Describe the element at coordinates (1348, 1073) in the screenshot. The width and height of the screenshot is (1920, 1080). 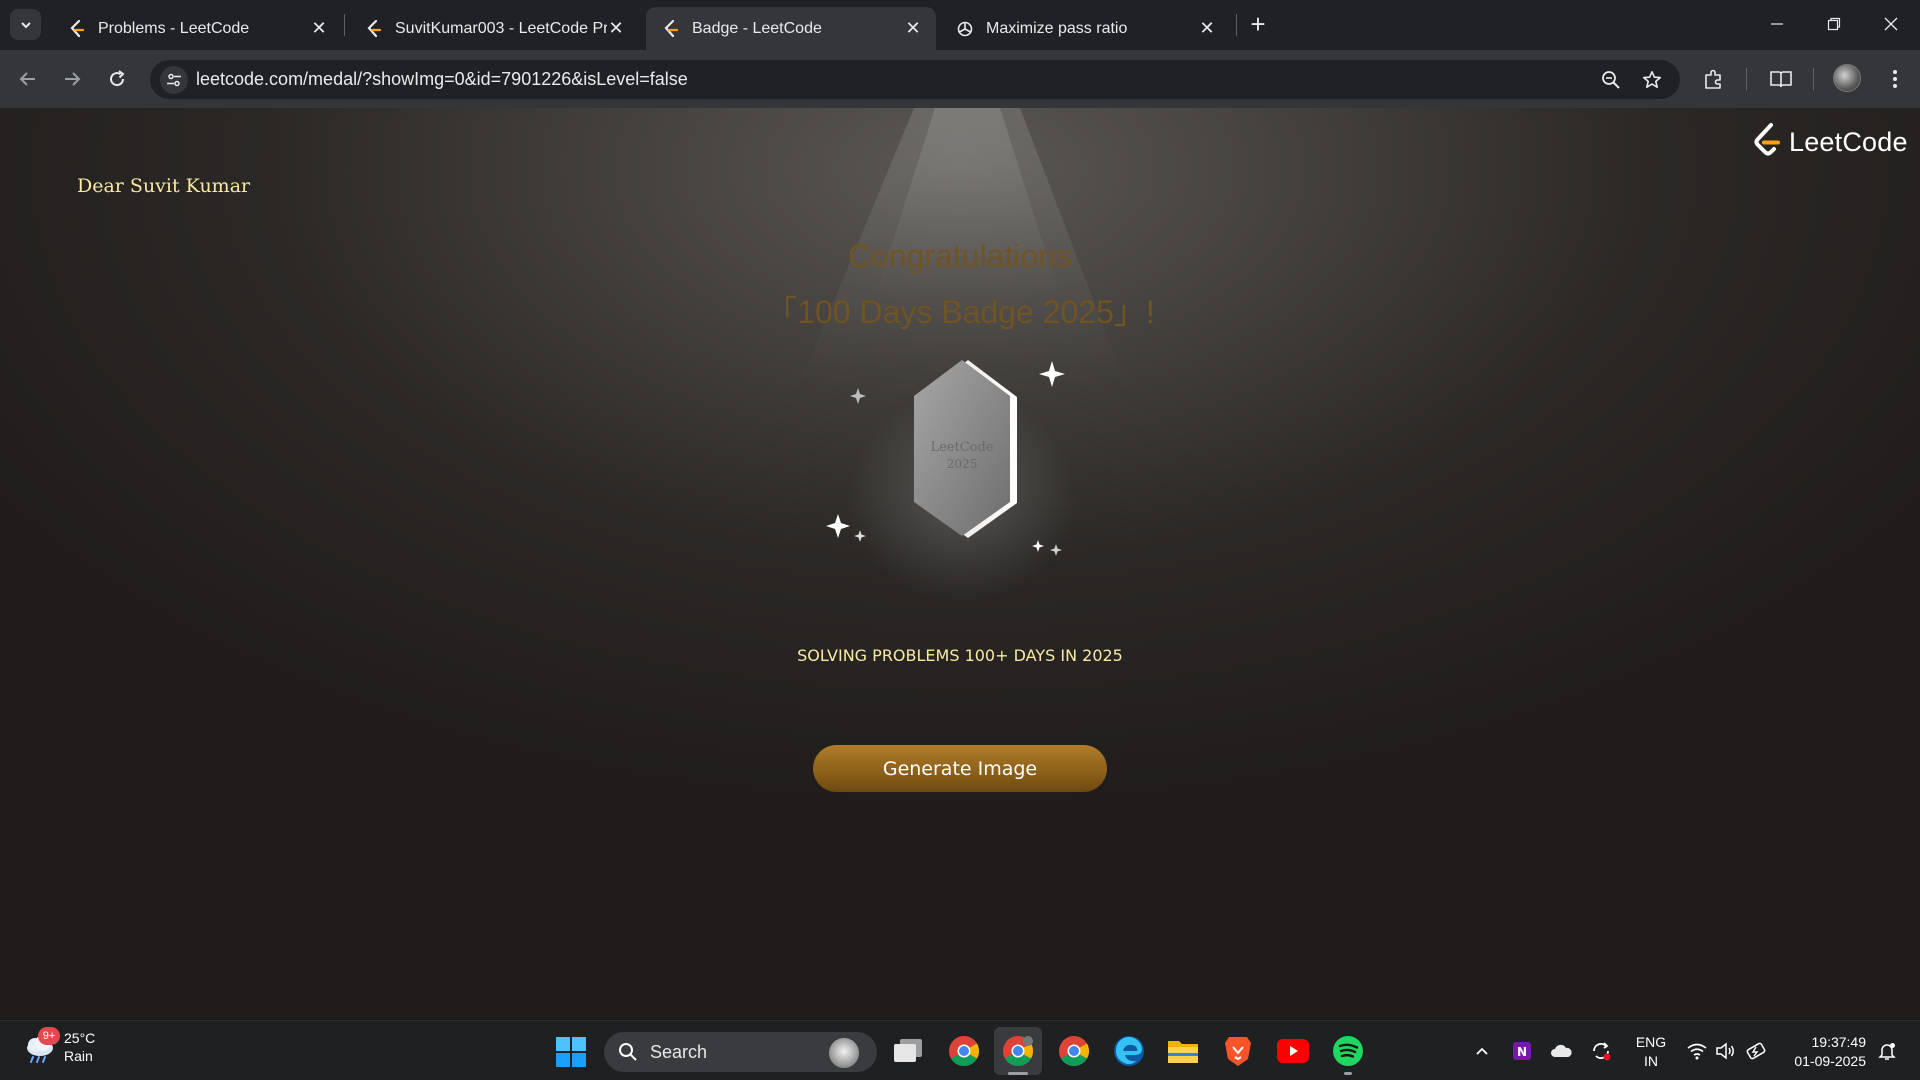
I see `running-indicator` at that location.